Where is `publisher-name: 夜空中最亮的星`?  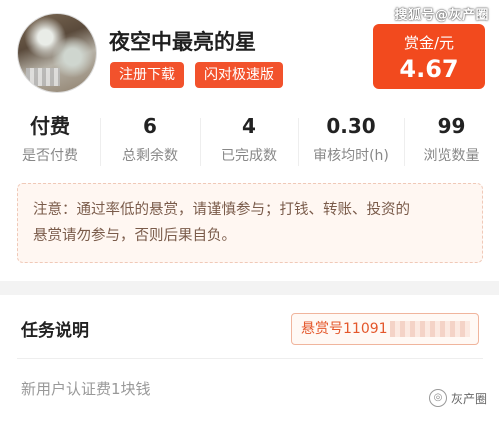 publisher-name: 夜空中最亮的星 is located at coordinates (182, 42).